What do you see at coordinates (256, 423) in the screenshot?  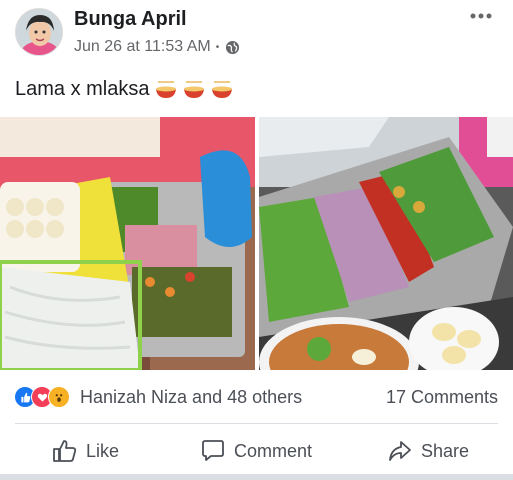 I see `divider` at bounding box center [256, 423].